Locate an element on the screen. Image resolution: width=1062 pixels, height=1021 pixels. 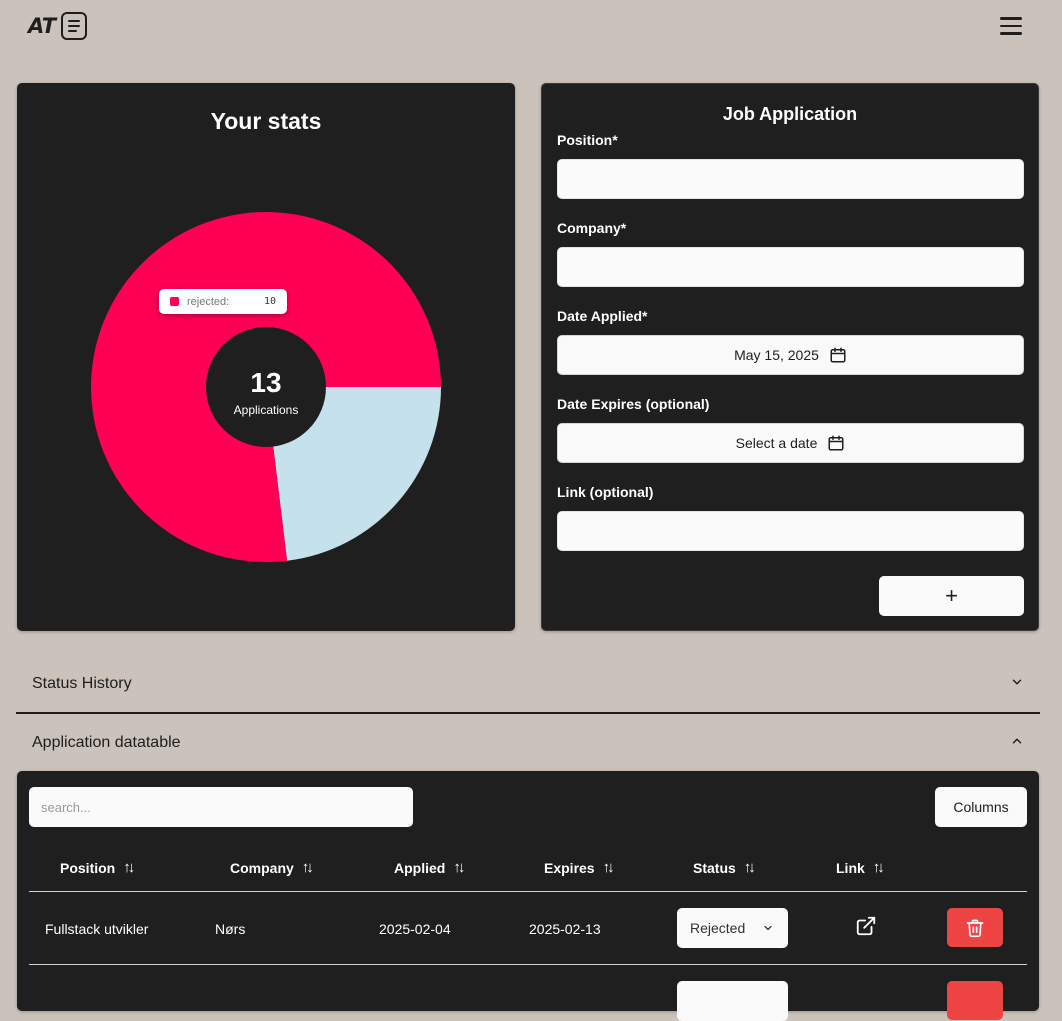
column-header-expires: Expires ↑↓ is located at coordinates (579, 867).